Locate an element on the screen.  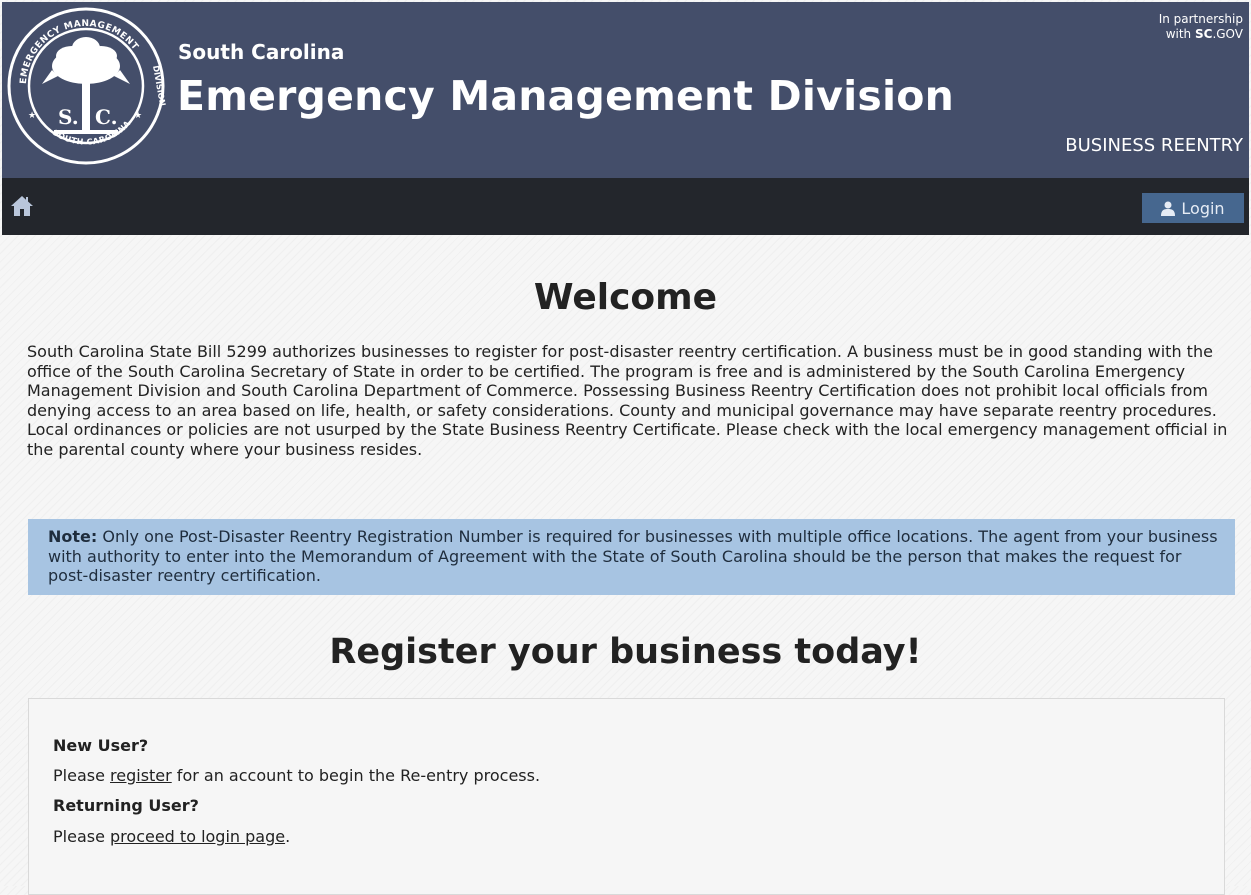
new-user-label: New User? is located at coordinates (101, 745).